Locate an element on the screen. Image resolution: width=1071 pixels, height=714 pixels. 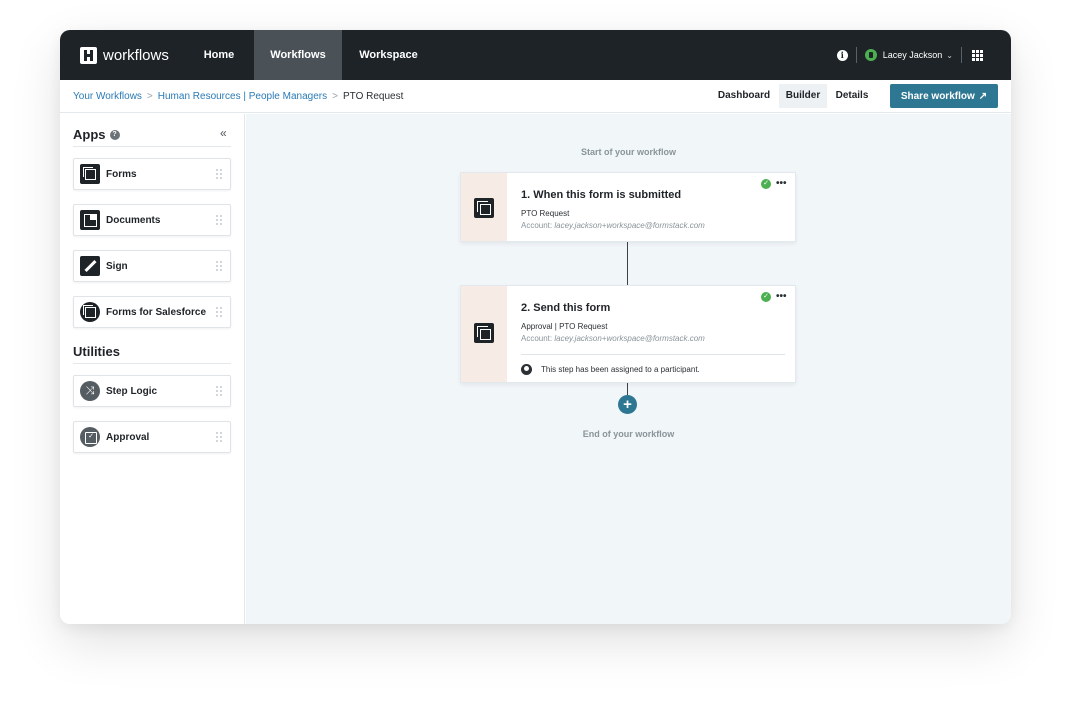
nav-right-controls: i Lacey Jackson ⌄ is located at coordinates (923, 55).